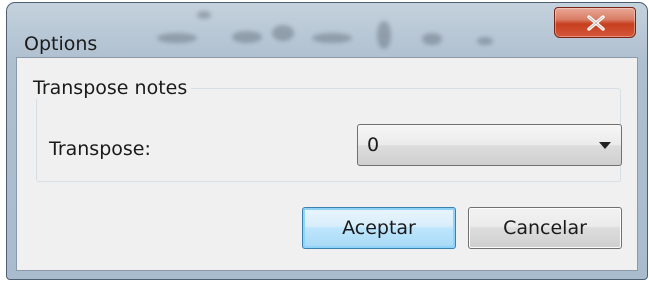  What do you see at coordinates (379, 228) in the screenshot?
I see `accept-button: Aceptar` at bounding box center [379, 228].